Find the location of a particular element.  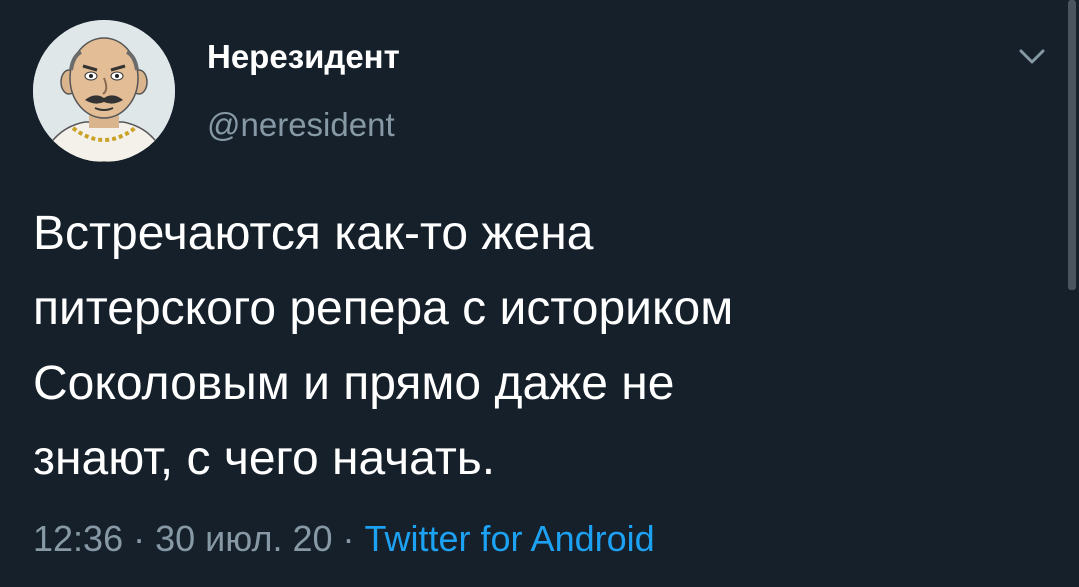

avatar is located at coordinates (104, 91).